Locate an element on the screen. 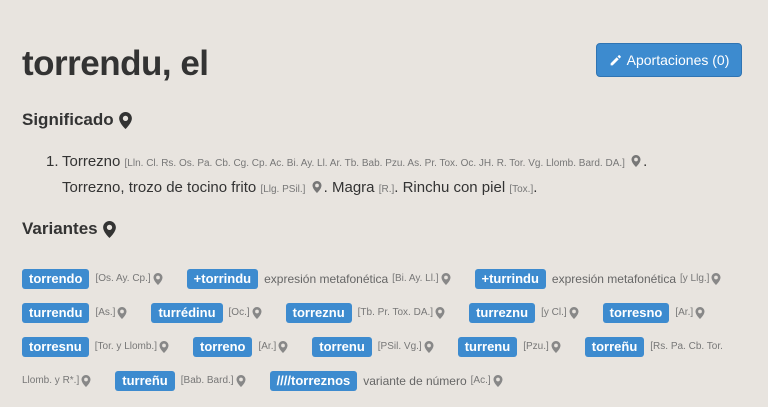  variant-sources: [Ac.] is located at coordinates (481, 381).